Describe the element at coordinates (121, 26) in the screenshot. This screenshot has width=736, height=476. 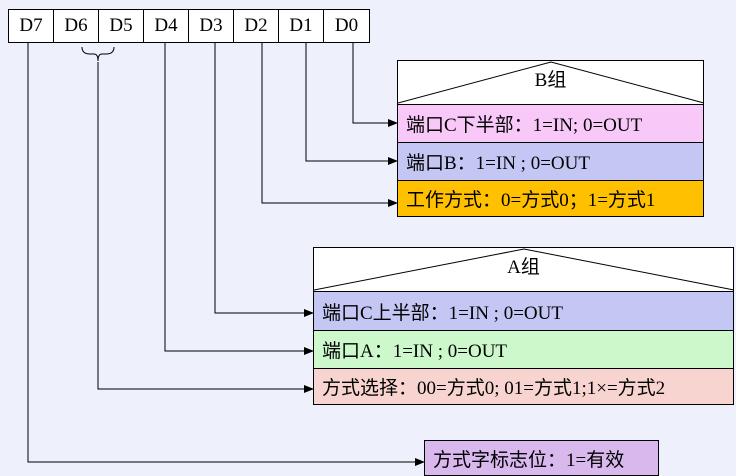
I see `bit-d5: D5` at that location.